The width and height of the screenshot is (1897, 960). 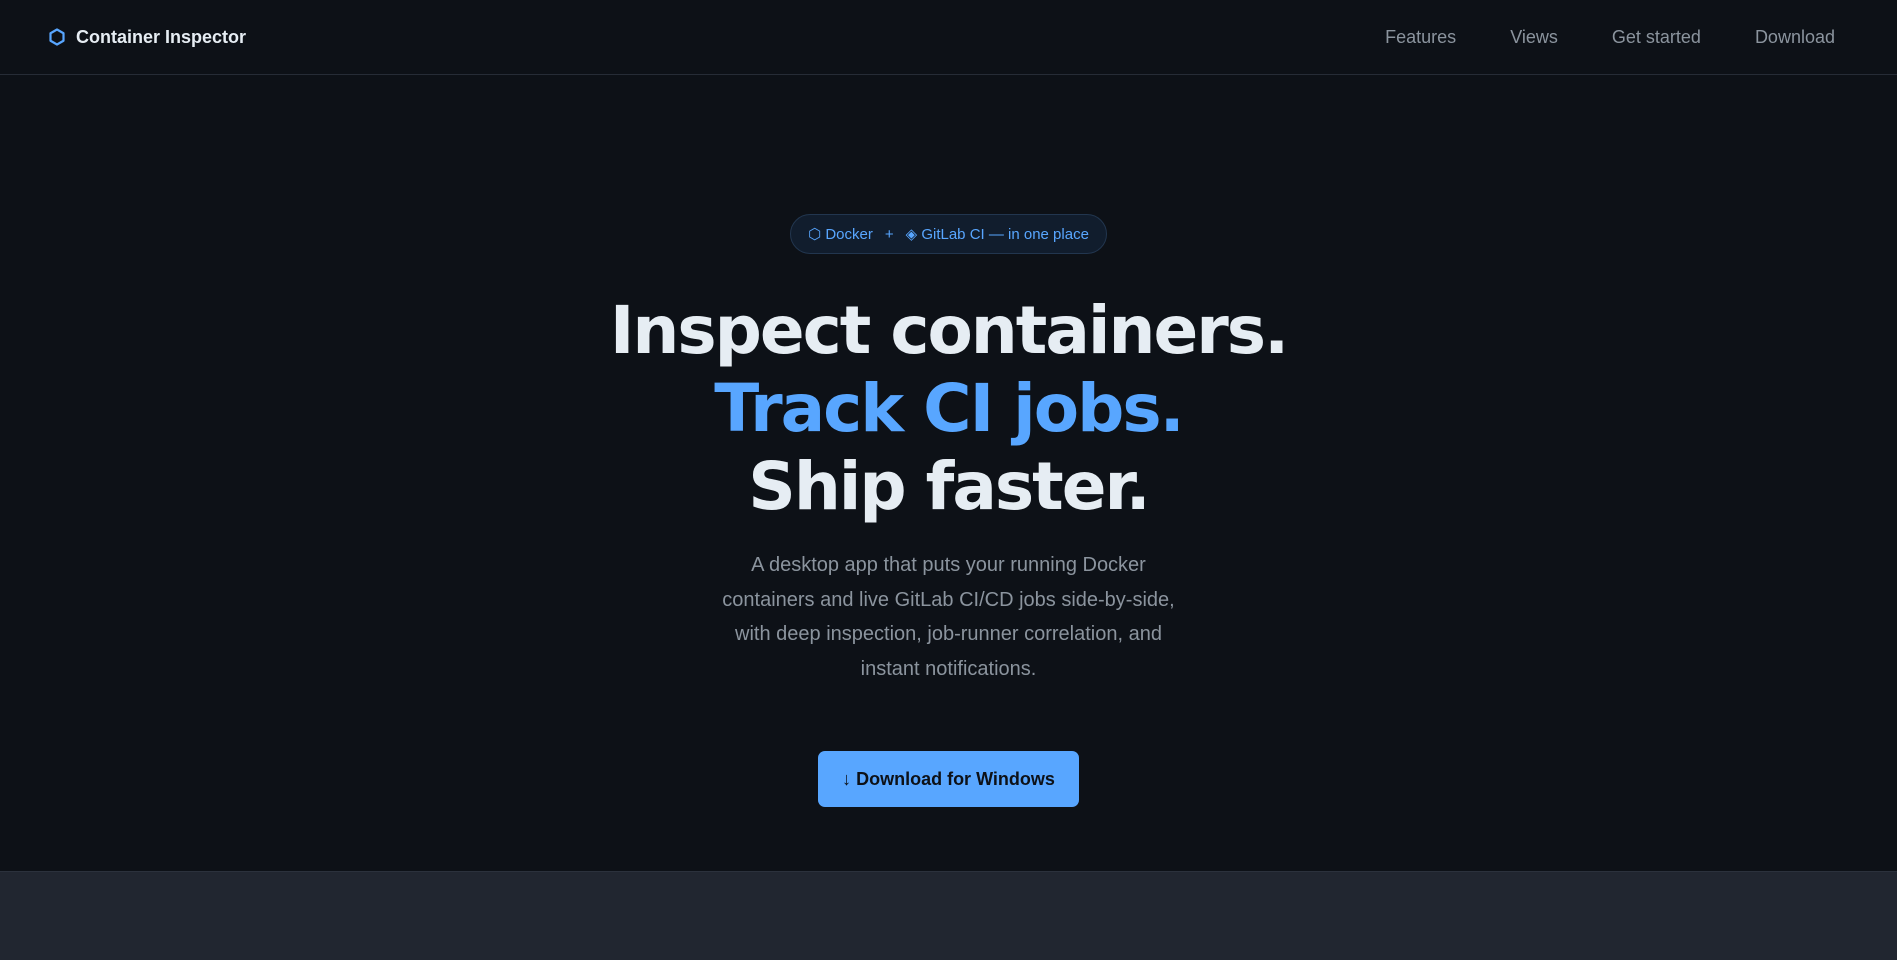 I want to click on brand-name: Container Inspector, so click(x=161, y=36).